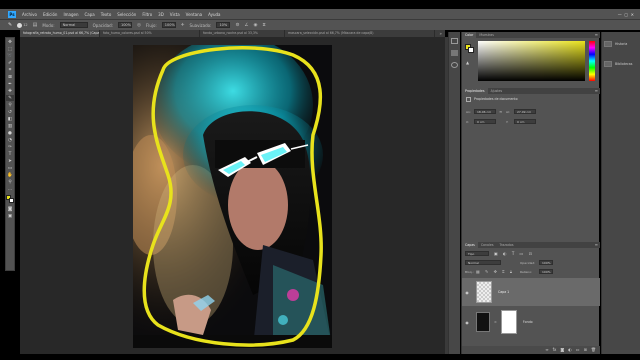 The image size is (640, 360). Describe the element at coordinates (147, 14) in the screenshot. I see `menu-filtro: Filtro` at that location.